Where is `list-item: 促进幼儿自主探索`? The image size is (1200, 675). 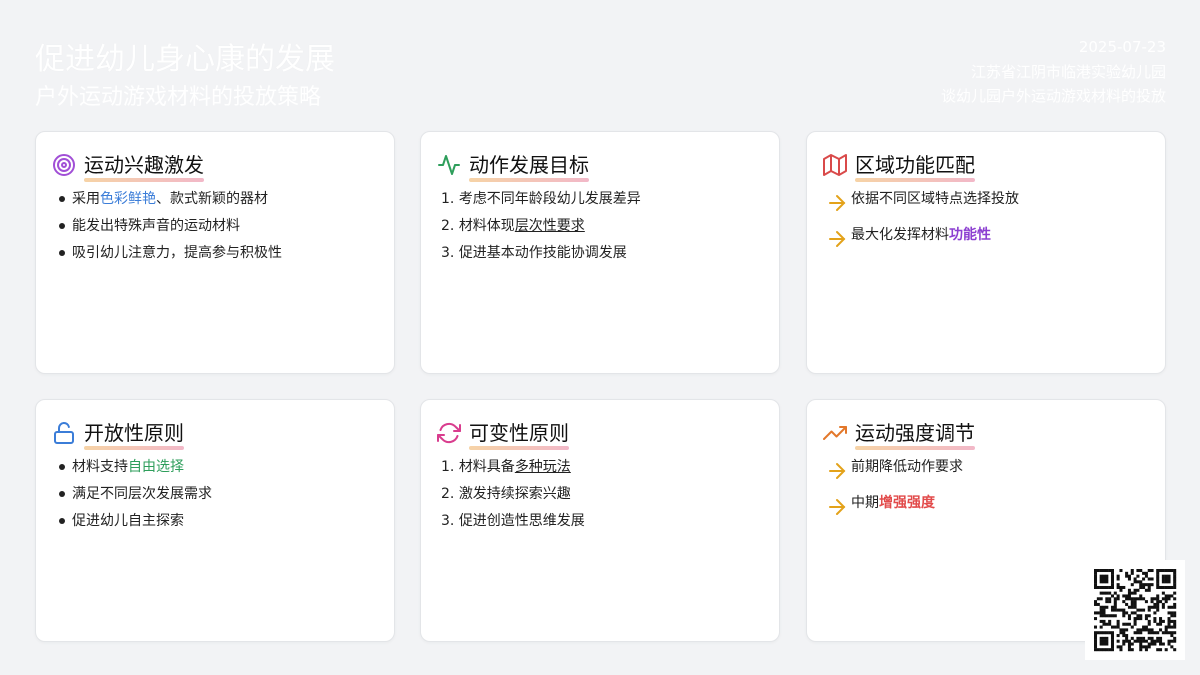
list-item: 促进幼儿自主探索 is located at coordinates (218, 524).